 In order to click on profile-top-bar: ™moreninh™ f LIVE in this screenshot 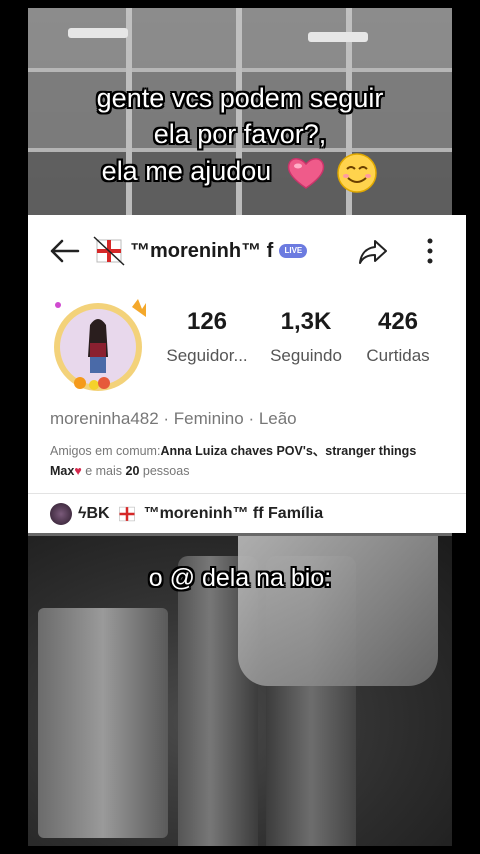, I will do `click(247, 250)`.